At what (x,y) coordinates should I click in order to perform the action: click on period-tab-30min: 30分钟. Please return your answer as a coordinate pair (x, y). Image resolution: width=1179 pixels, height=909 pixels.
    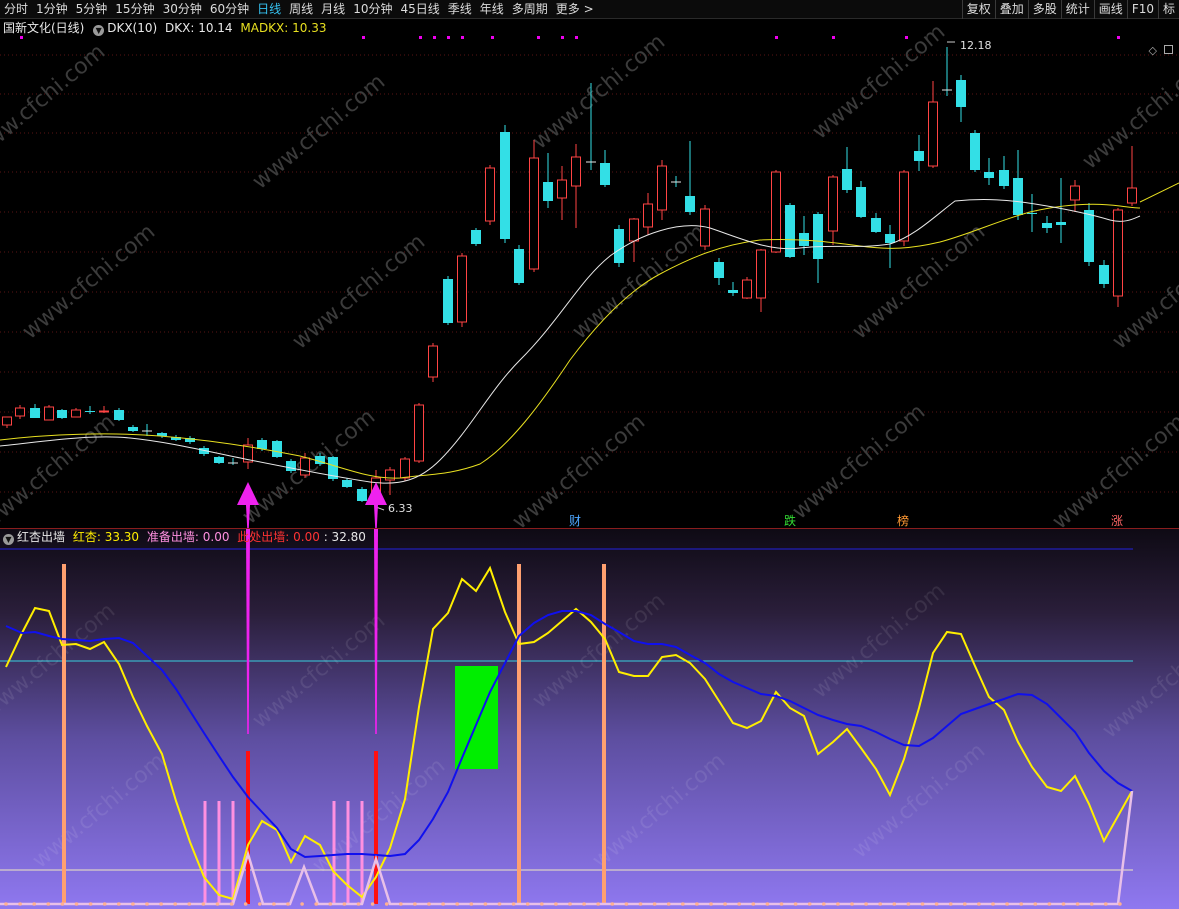
    Looking at the image, I should click on (182, 9).